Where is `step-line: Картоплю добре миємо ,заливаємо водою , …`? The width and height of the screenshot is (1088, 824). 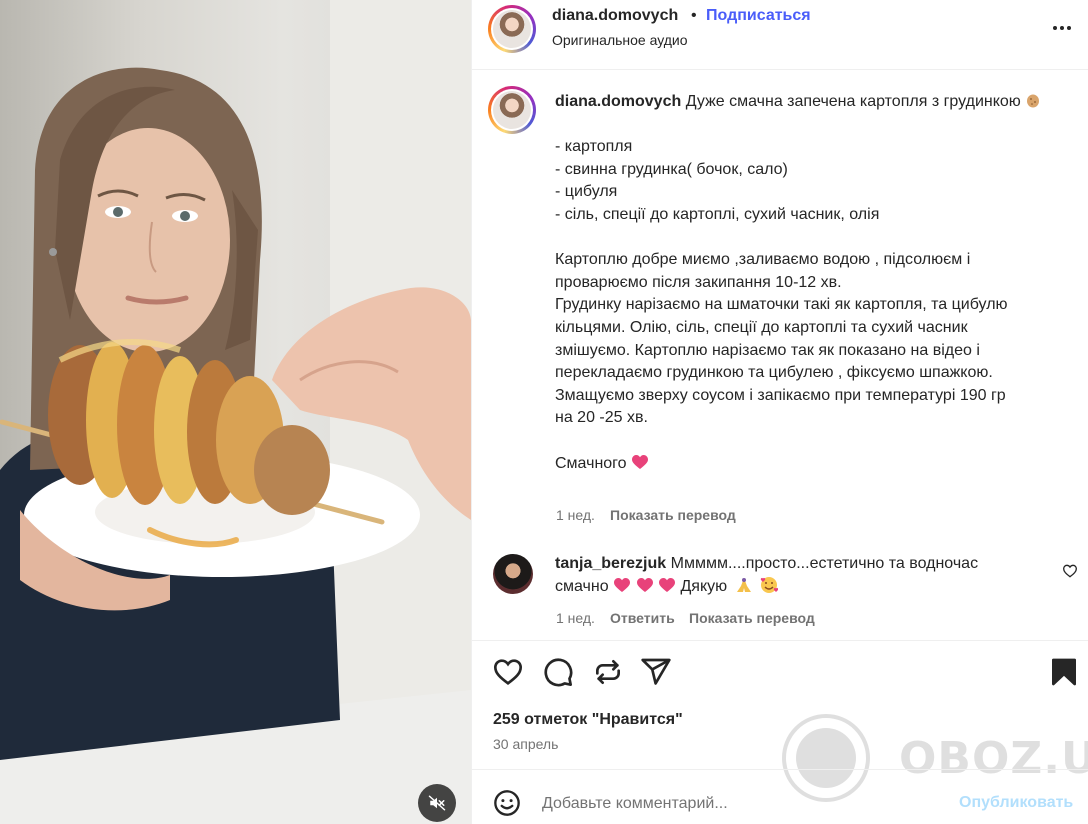
step-line: Картоплю добре миємо ,заливаємо водою , … is located at coordinates (763, 260).